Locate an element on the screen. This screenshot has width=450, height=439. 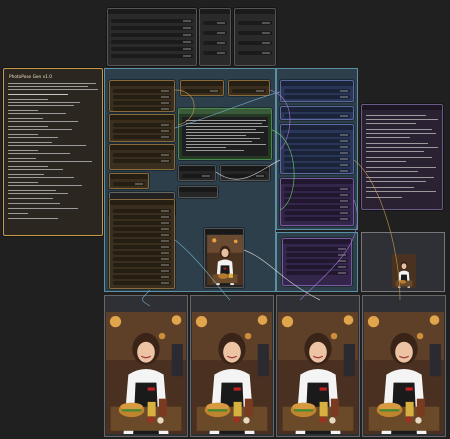
checkpoint-loader-node is located at coordinates (142, 96).